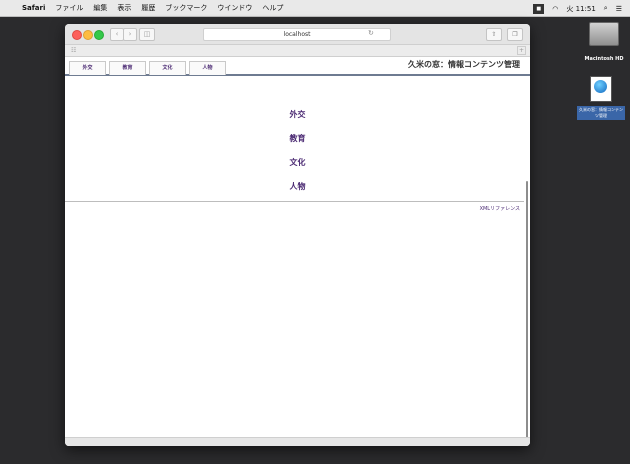 The height and width of the screenshot is (464, 630). Describe the element at coordinates (297, 51) in the screenshot. I see `bookmarks-bar: ☷ +` at that location.